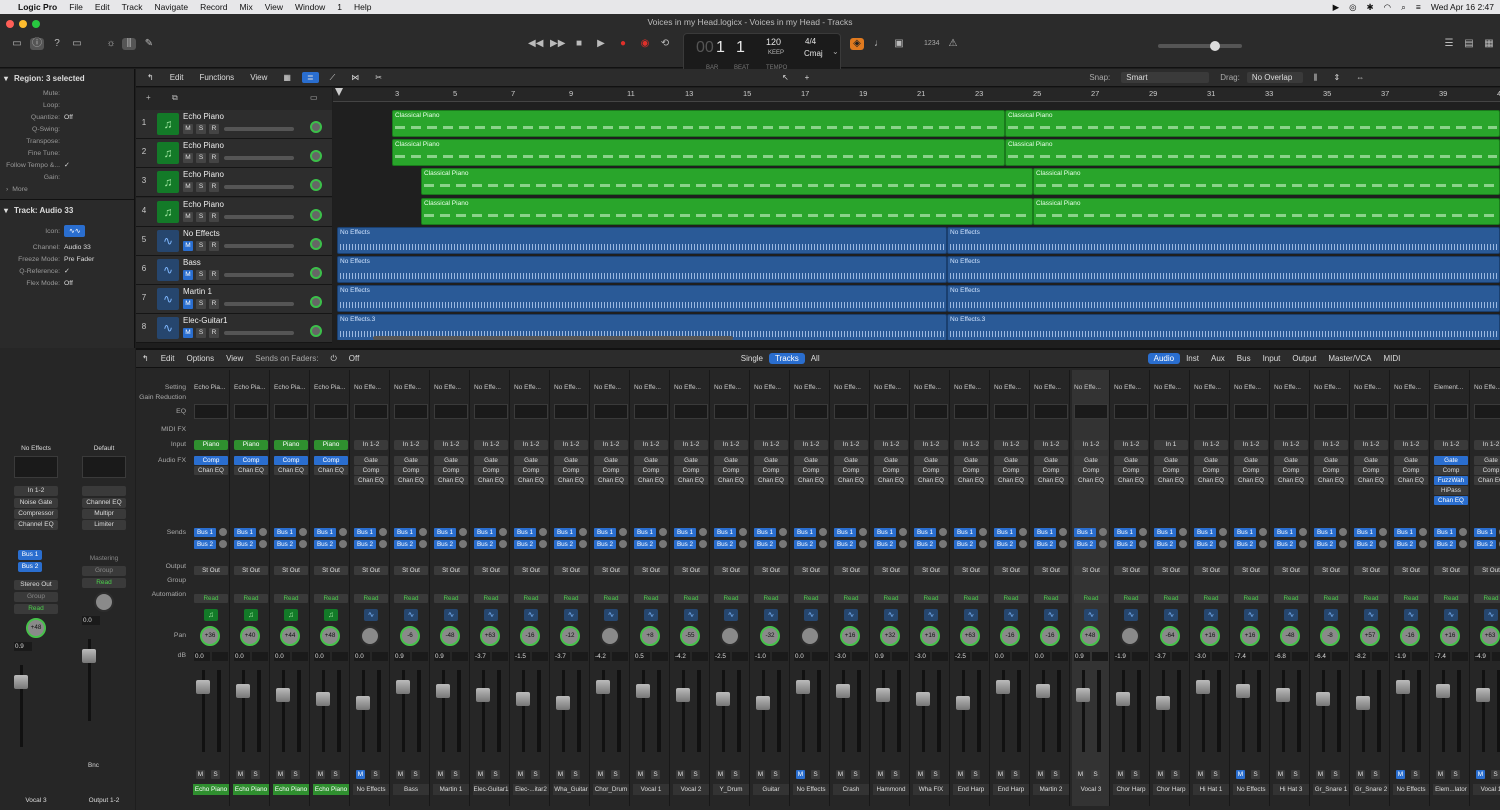 This screenshot has width=1500, height=810. I want to click on volume-readout: 0.9, so click(1082, 656).